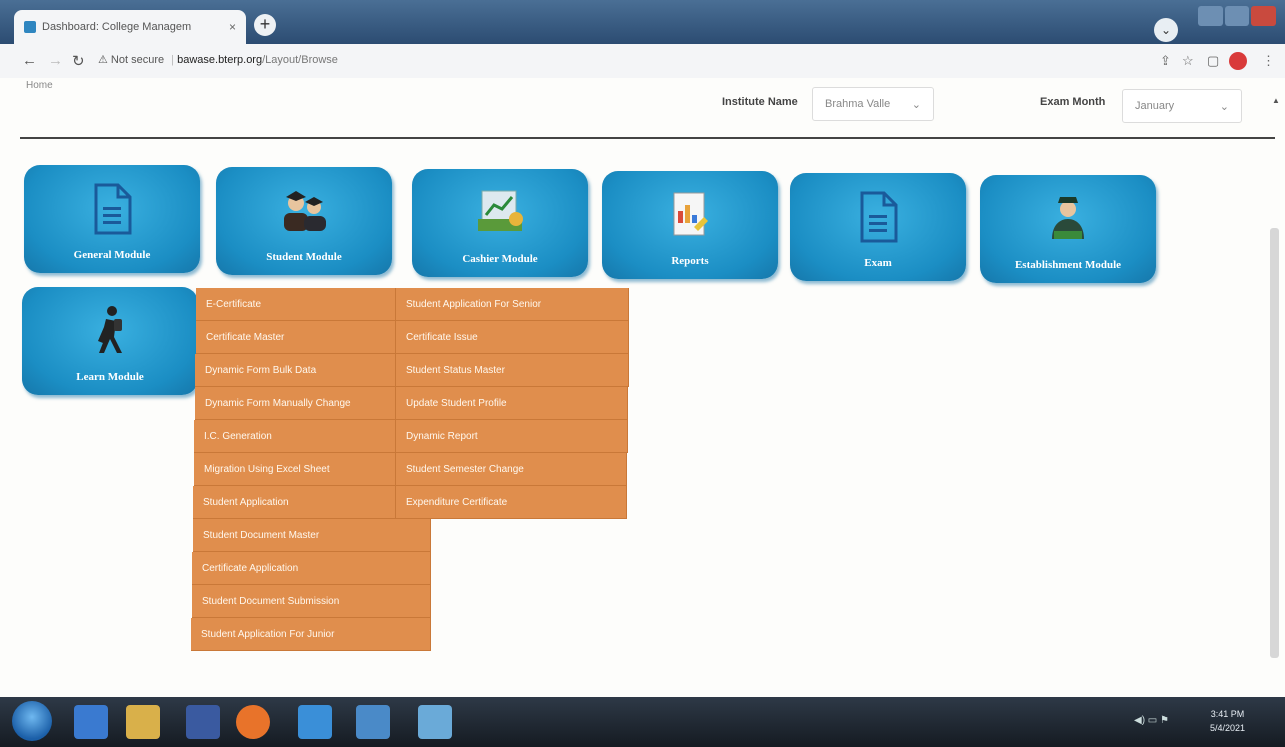  I want to click on page-scrollbar, so click(1274, 443).